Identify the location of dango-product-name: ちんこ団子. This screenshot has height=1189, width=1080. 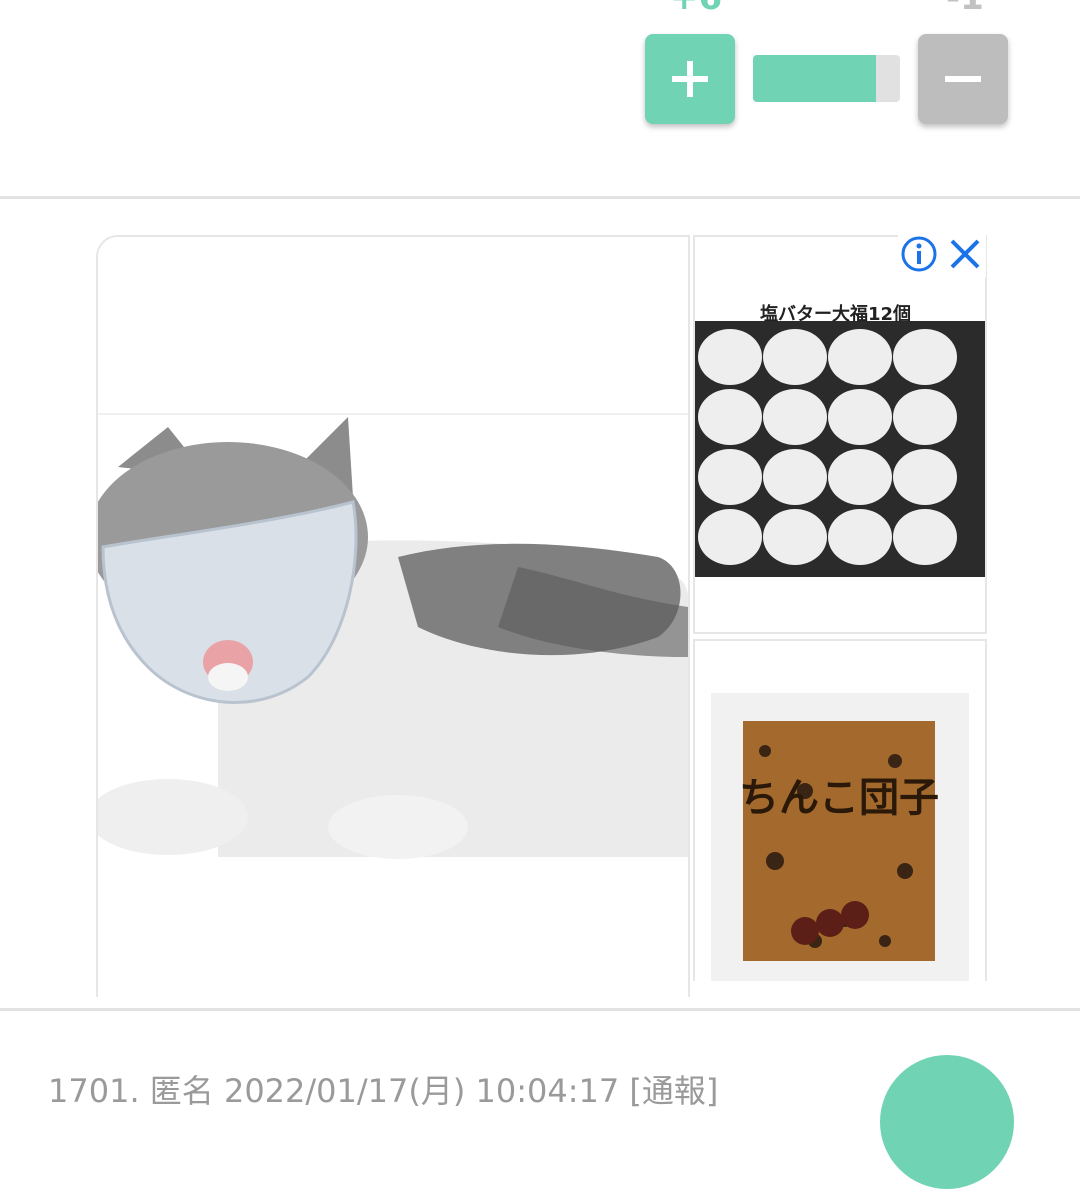
(839, 798).